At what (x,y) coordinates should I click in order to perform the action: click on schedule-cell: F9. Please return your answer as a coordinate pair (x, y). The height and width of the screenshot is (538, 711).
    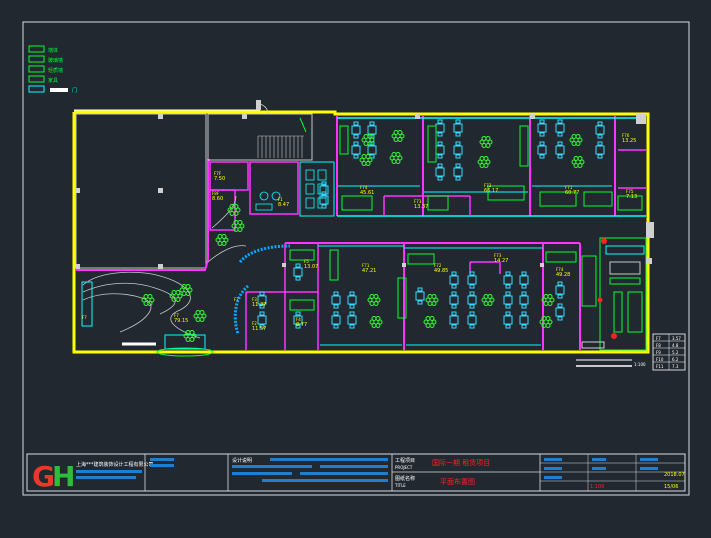
    Looking at the image, I should click on (658, 352).